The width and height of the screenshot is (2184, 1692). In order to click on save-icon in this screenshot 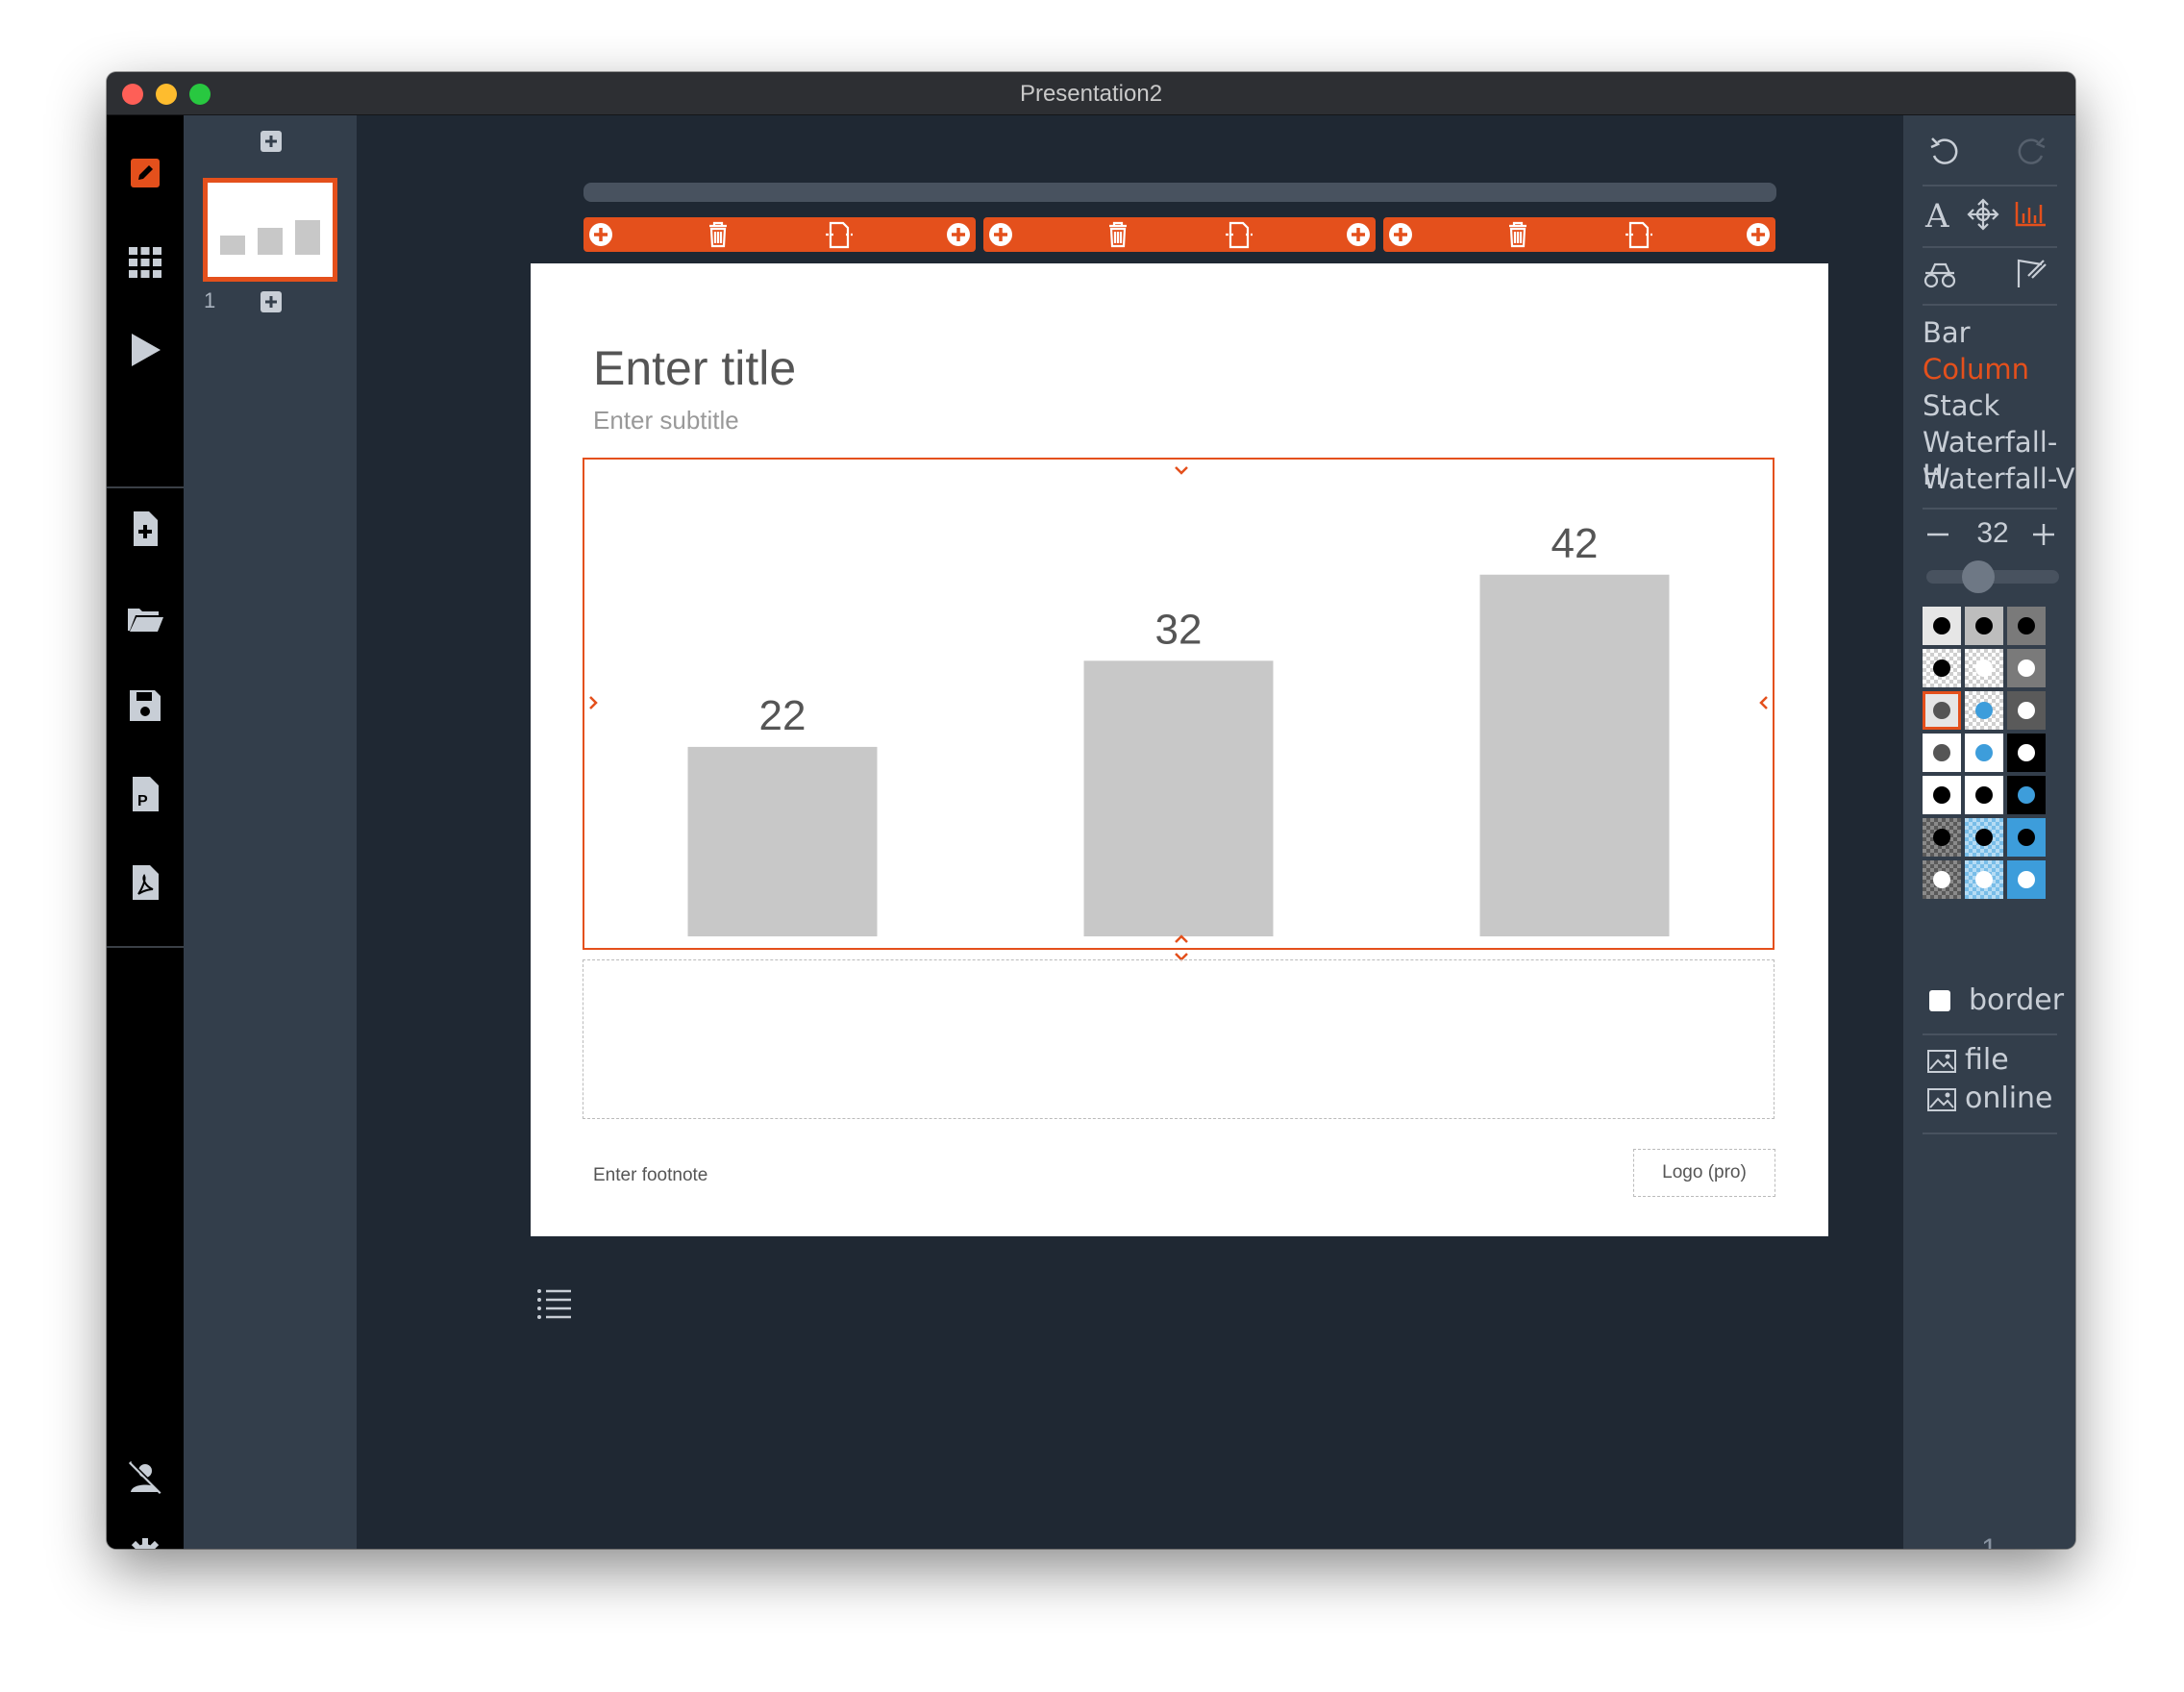, I will do `click(145, 705)`.